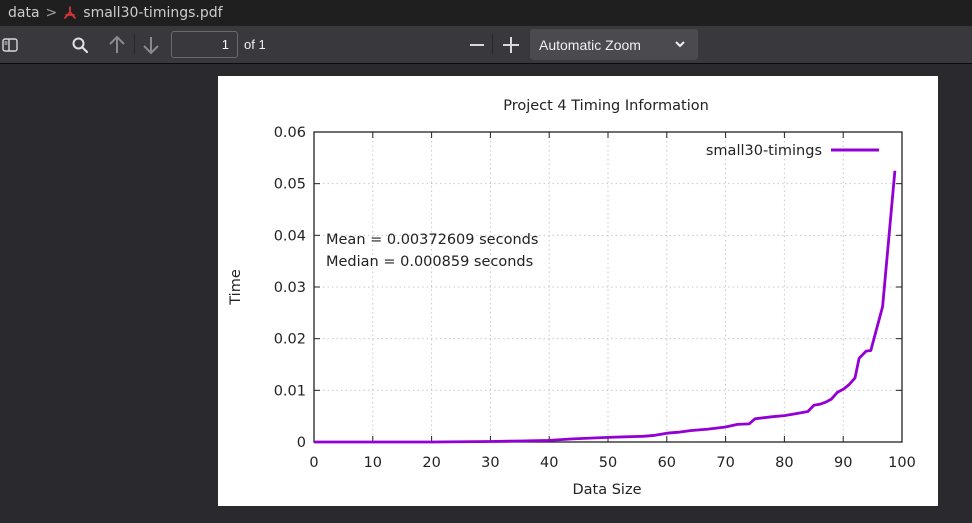  I want to click on annotation-median: Median = 0.000859 seconds, so click(429, 262).